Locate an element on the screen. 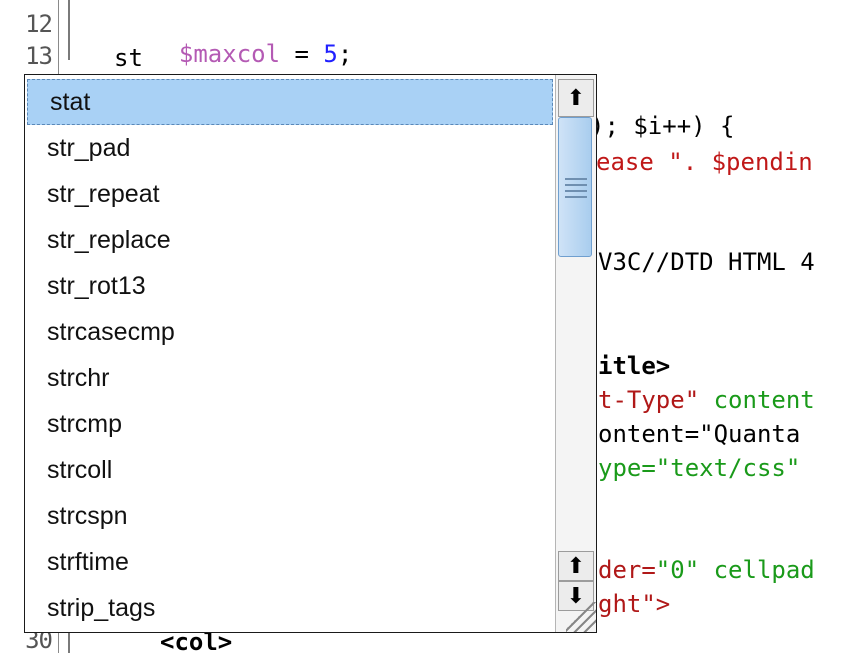 This screenshot has height=656, width=861. attr-token: t-Type" is located at coordinates (649, 400).